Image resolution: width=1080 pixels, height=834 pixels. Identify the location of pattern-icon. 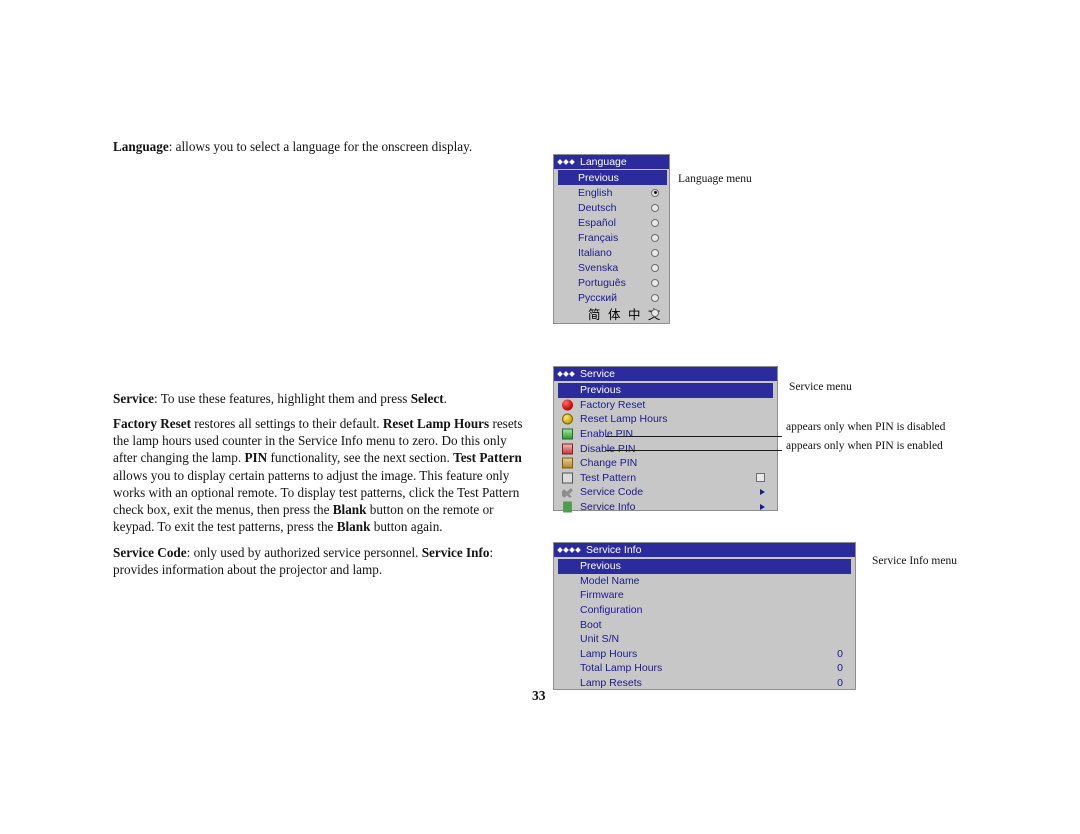
(567, 478).